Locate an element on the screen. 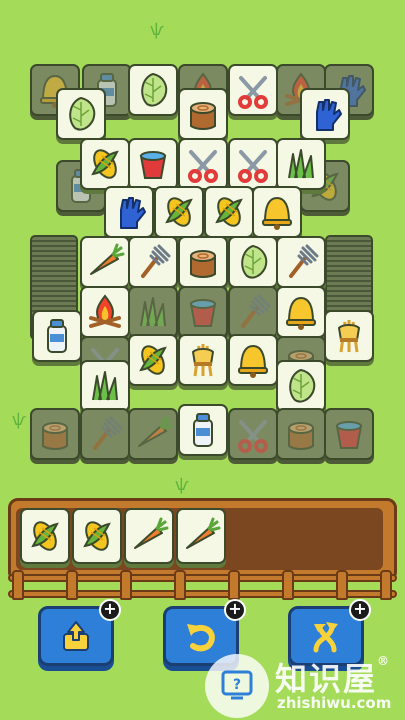  watermark-url: zhishiwu.com is located at coordinates (334, 703).